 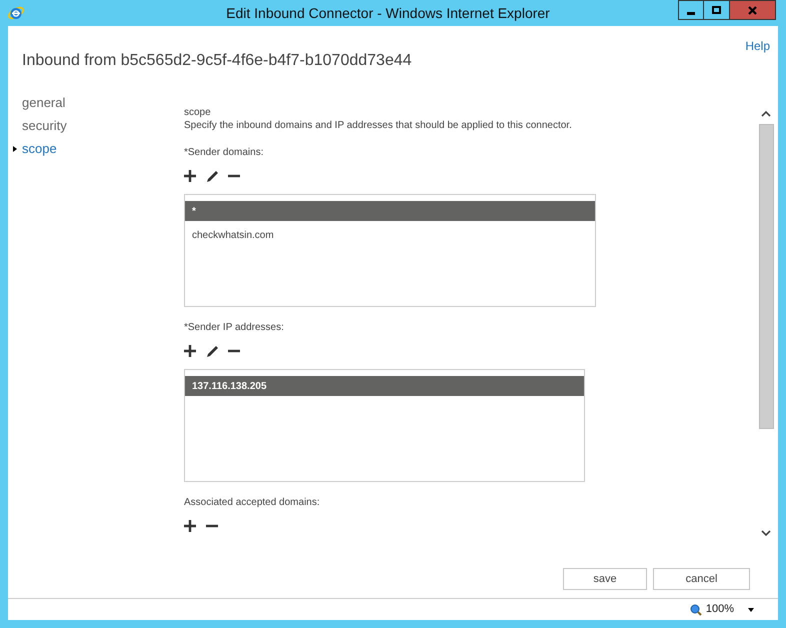 What do you see at coordinates (378, 125) in the screenshot?
I see `section-description: Specify the inbound domains and IP addresses that should be applied to this connector.` at bounding box center [378, 125].